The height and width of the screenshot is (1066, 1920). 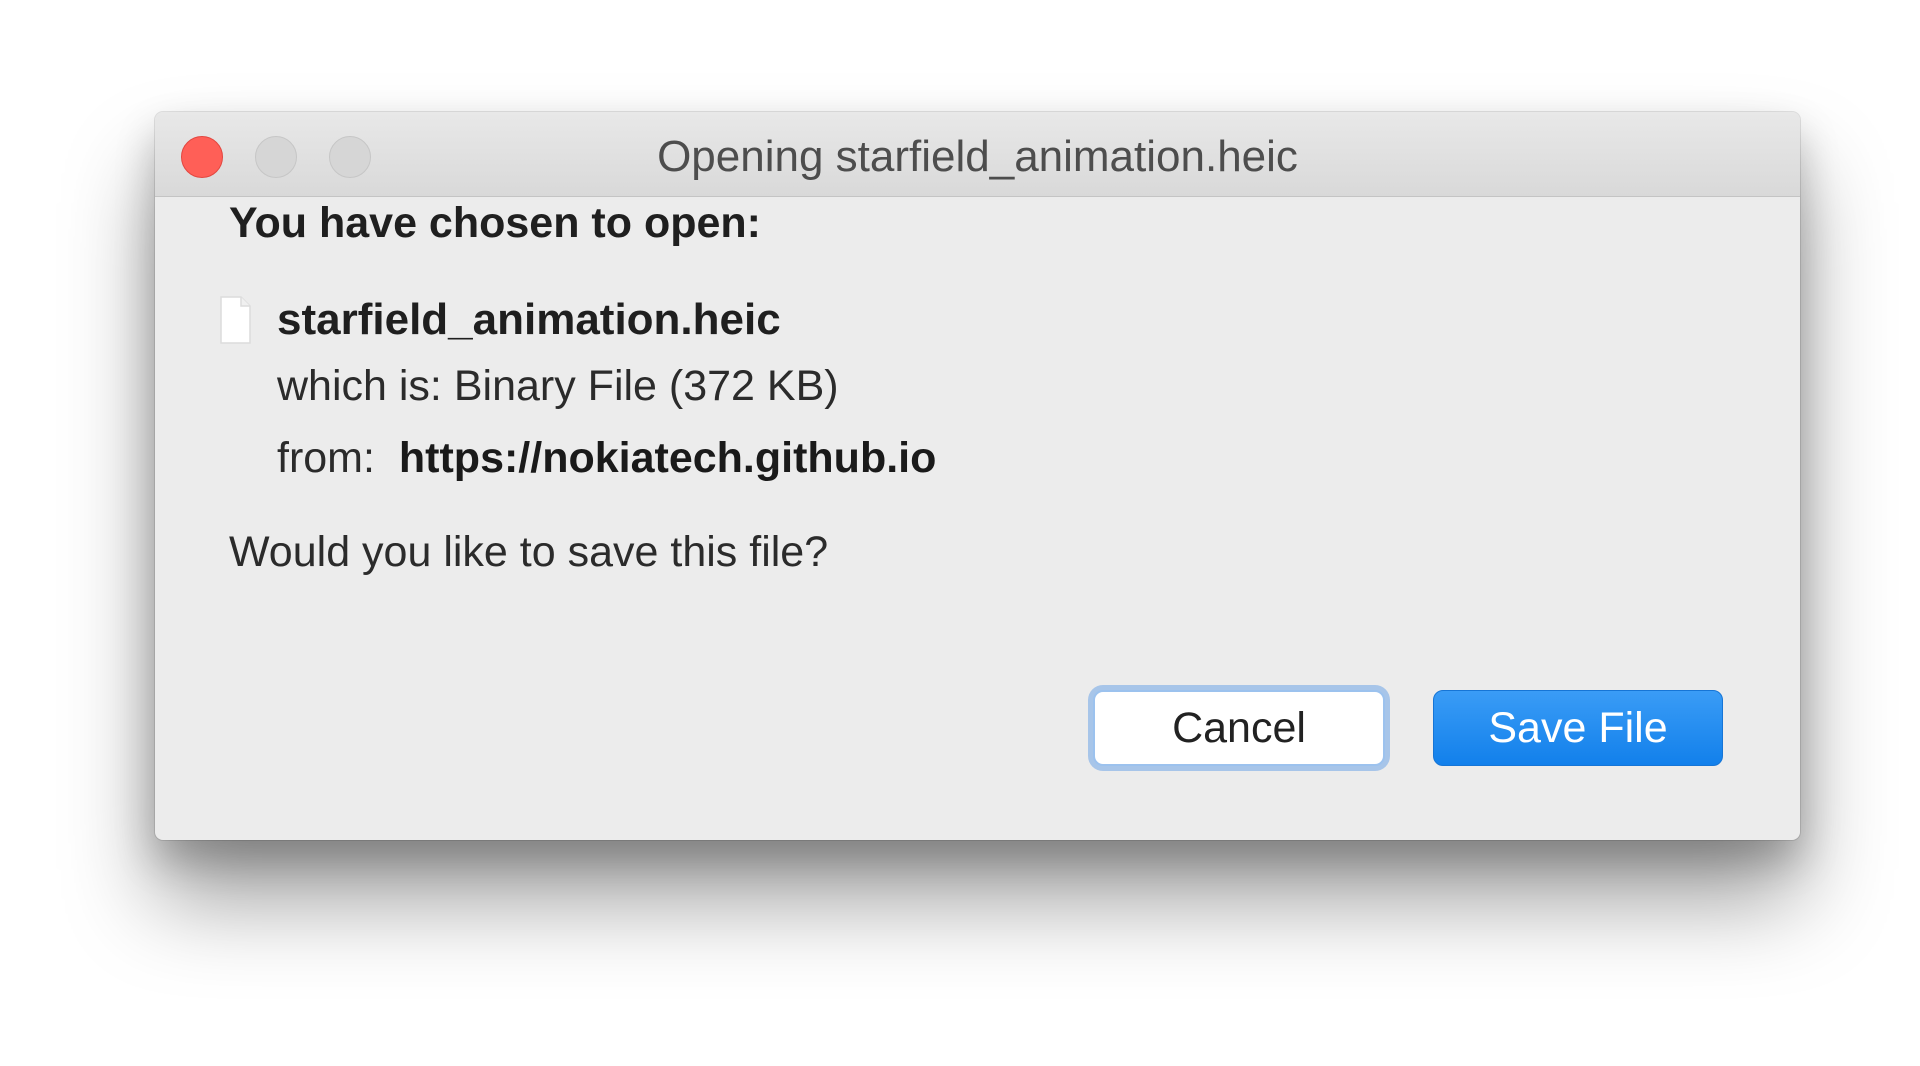 I want to click on title-bar: Opening starfield_animation.heic, so click(x=977, y=154).